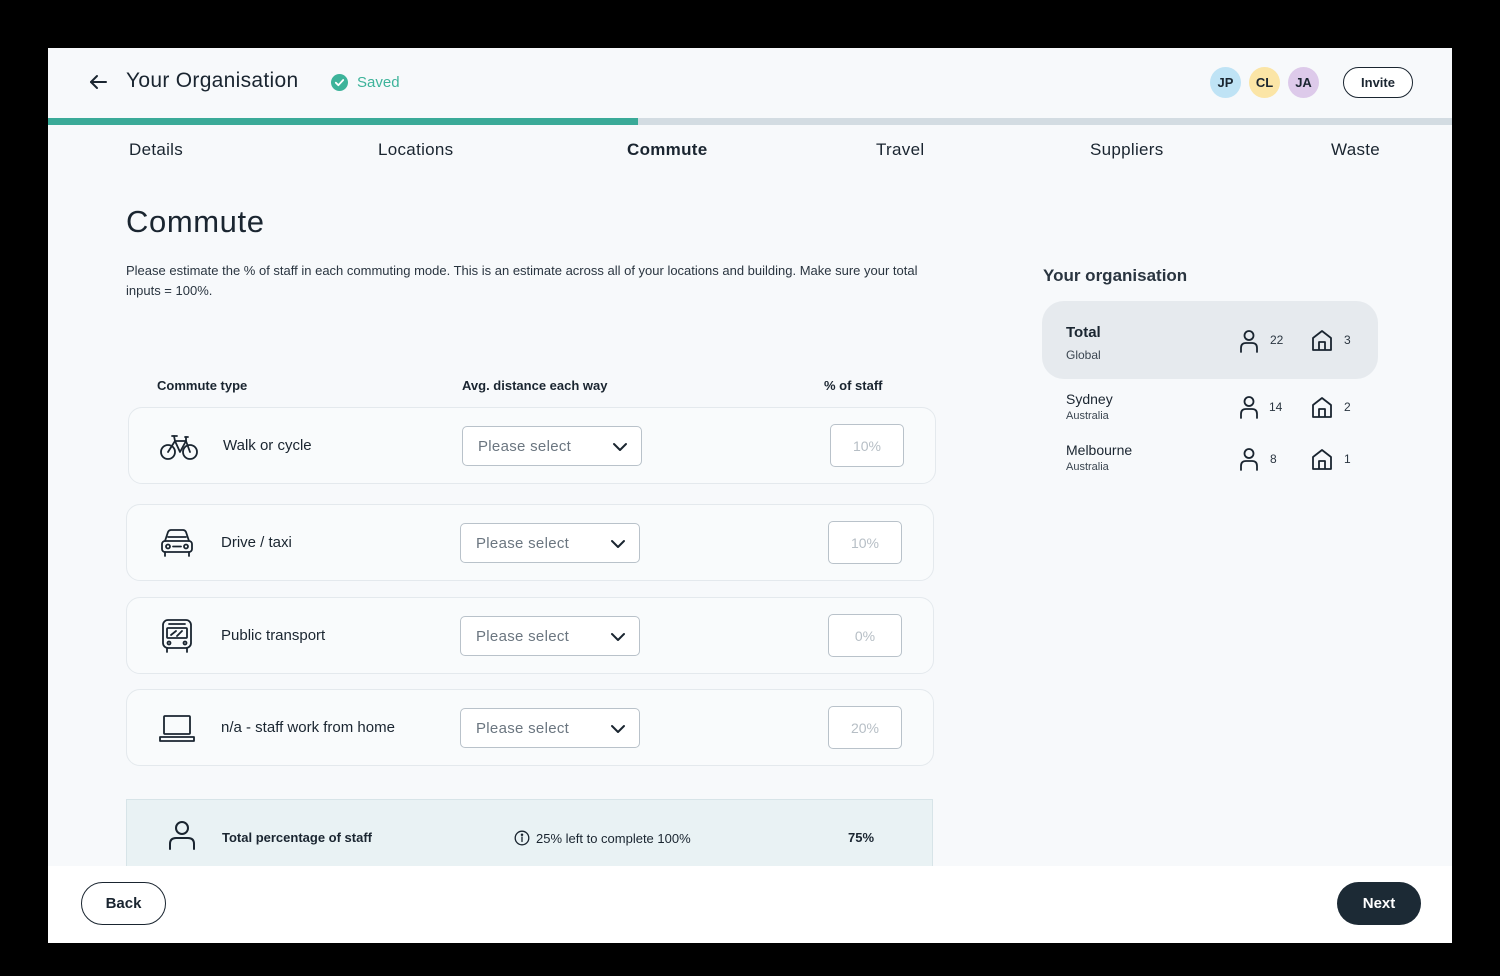 Image resolution: width=1500 pixels, height=976 pixels. I want to click on location-name: Melbourne, so click(1099, 450).